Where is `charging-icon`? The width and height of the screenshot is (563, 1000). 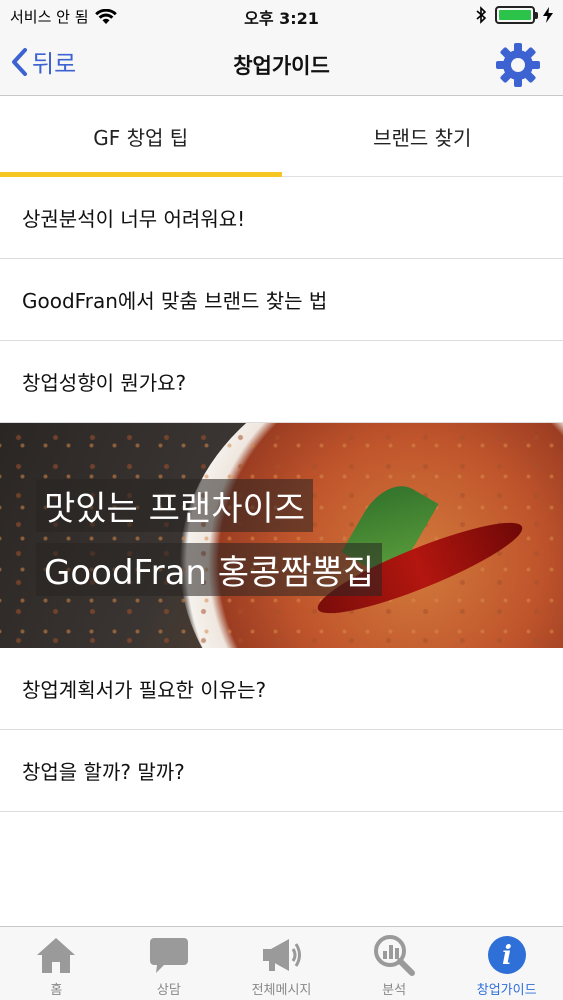
charging-icon is located at coordinates (548, 15).